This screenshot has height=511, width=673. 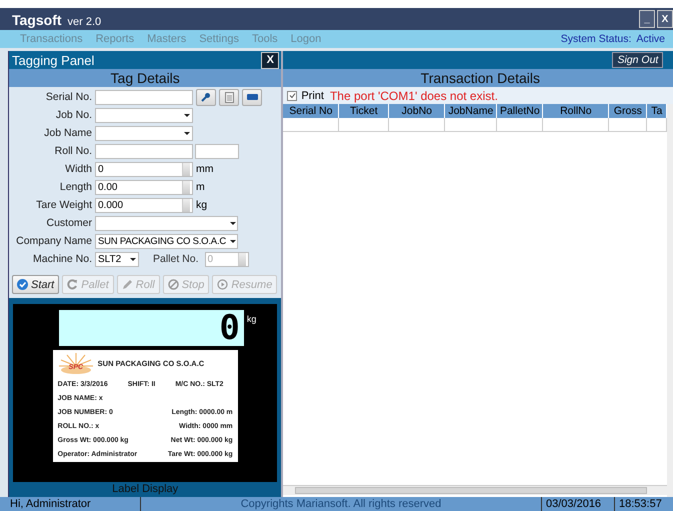 What do you see at coordinates (144, 169) in the screenshot?
I see `spin-field: 0` at bounding box center [144, 169].